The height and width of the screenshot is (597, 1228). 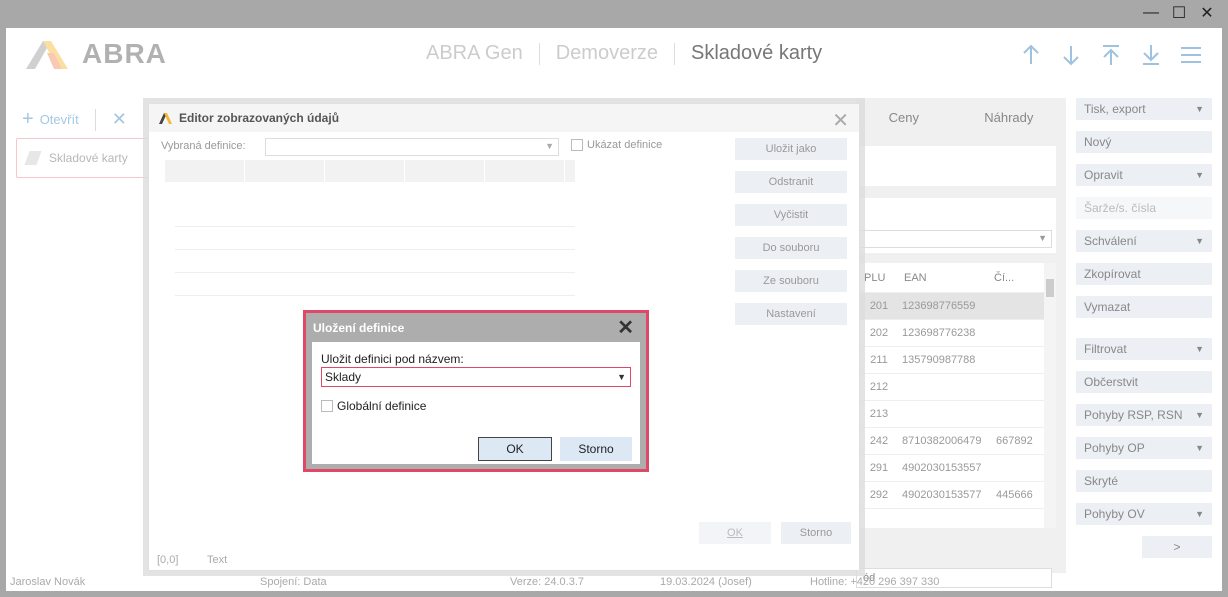 I want to click on action-button: Šarže/s. čísla, so click(x=1144, y=208).